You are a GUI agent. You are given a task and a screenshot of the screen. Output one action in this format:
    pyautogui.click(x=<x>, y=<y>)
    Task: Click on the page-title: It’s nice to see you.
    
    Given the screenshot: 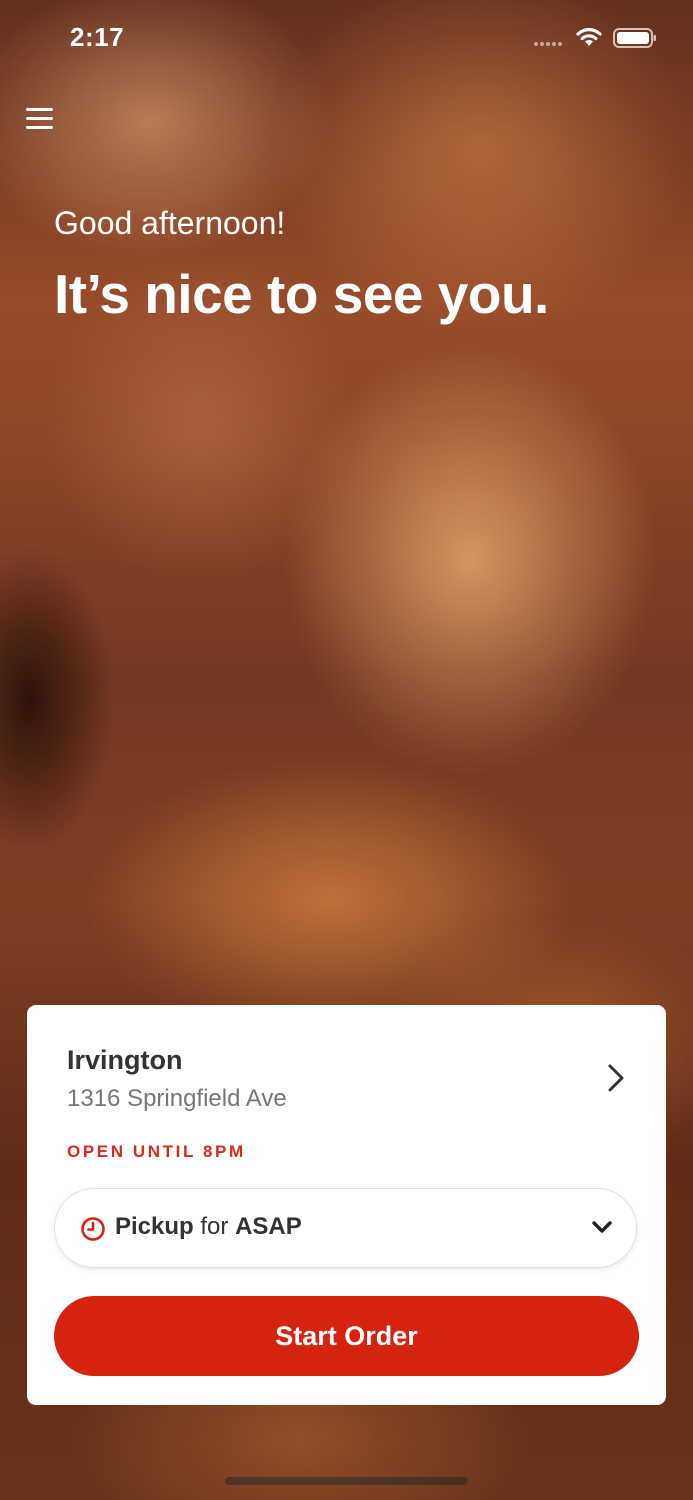 What is the action you would take?
    pyautogui.click(x=301, y=294)
    